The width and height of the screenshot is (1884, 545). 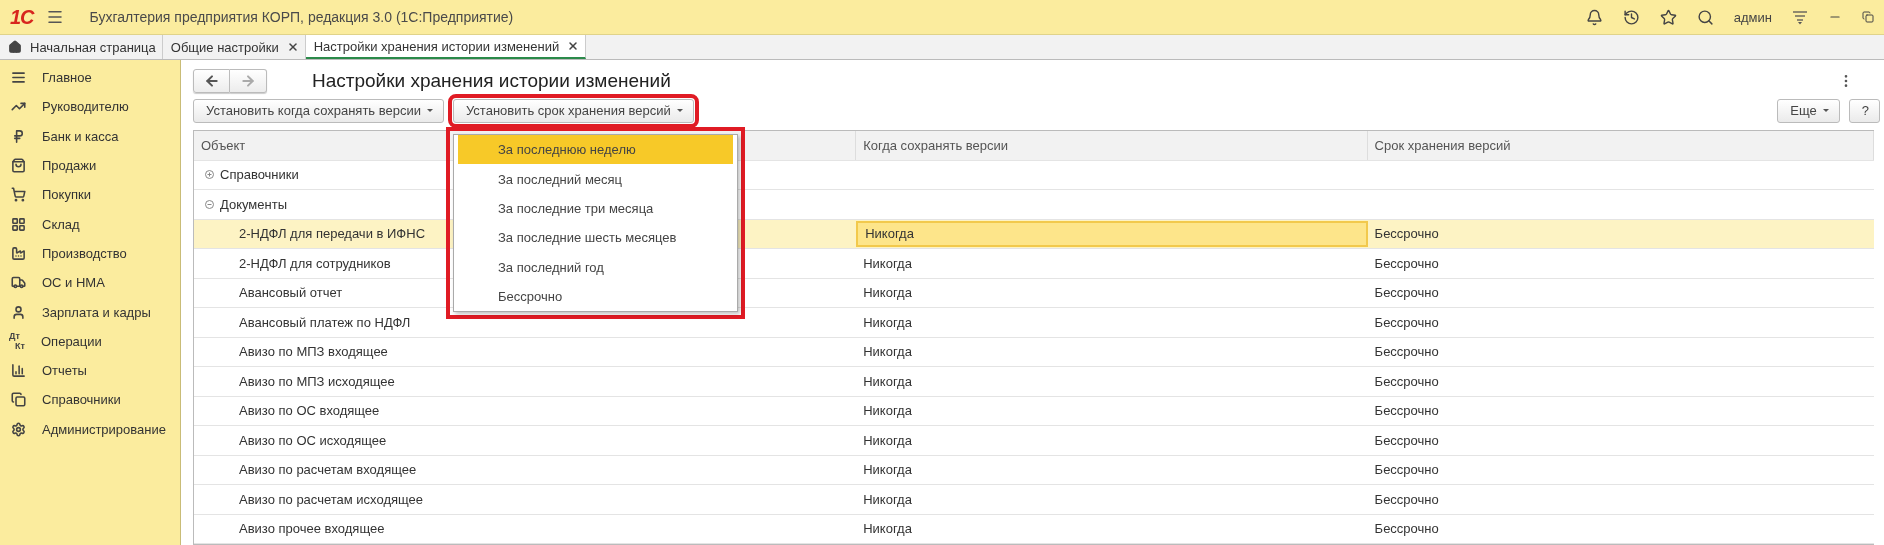 I want to click on table-cell: Документы, so click(x=253, y=204).